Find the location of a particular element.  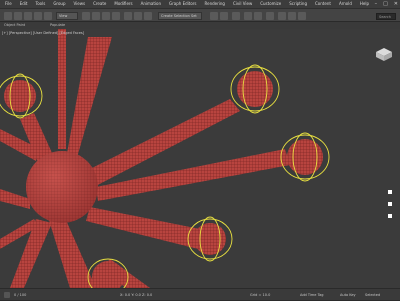

search-input: Search is located at coordinates (386, 16).